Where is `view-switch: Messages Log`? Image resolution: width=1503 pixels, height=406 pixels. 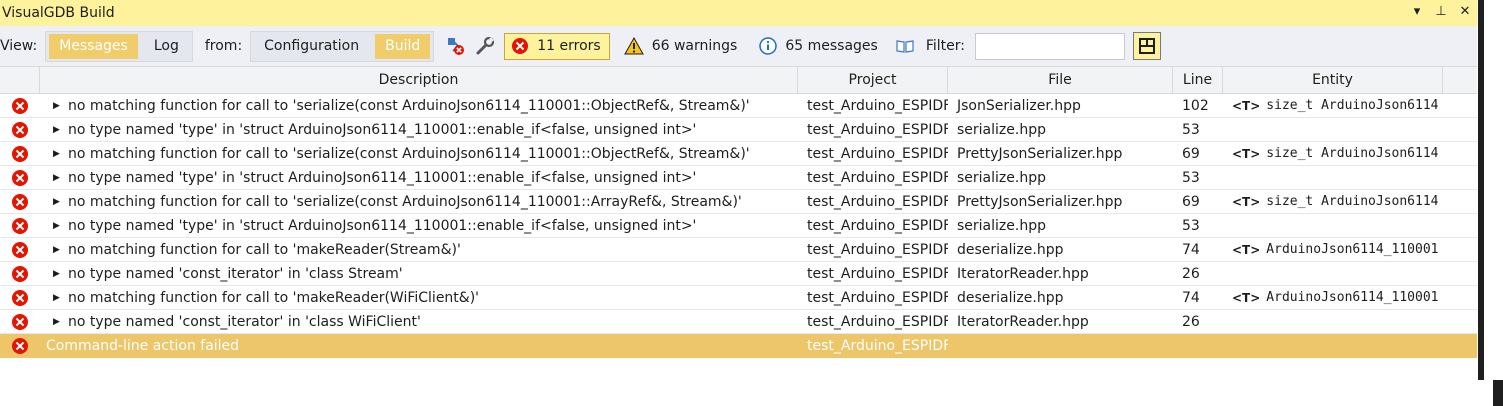
view-switch: Messages Log is located at coordinates (119, 46).